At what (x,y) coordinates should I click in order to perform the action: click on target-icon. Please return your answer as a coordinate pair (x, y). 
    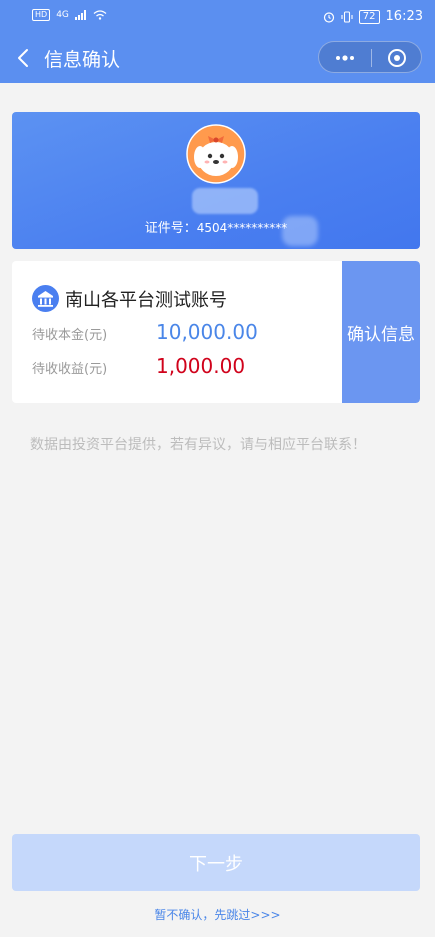
    Looking at the image, I should click on (397, 58).